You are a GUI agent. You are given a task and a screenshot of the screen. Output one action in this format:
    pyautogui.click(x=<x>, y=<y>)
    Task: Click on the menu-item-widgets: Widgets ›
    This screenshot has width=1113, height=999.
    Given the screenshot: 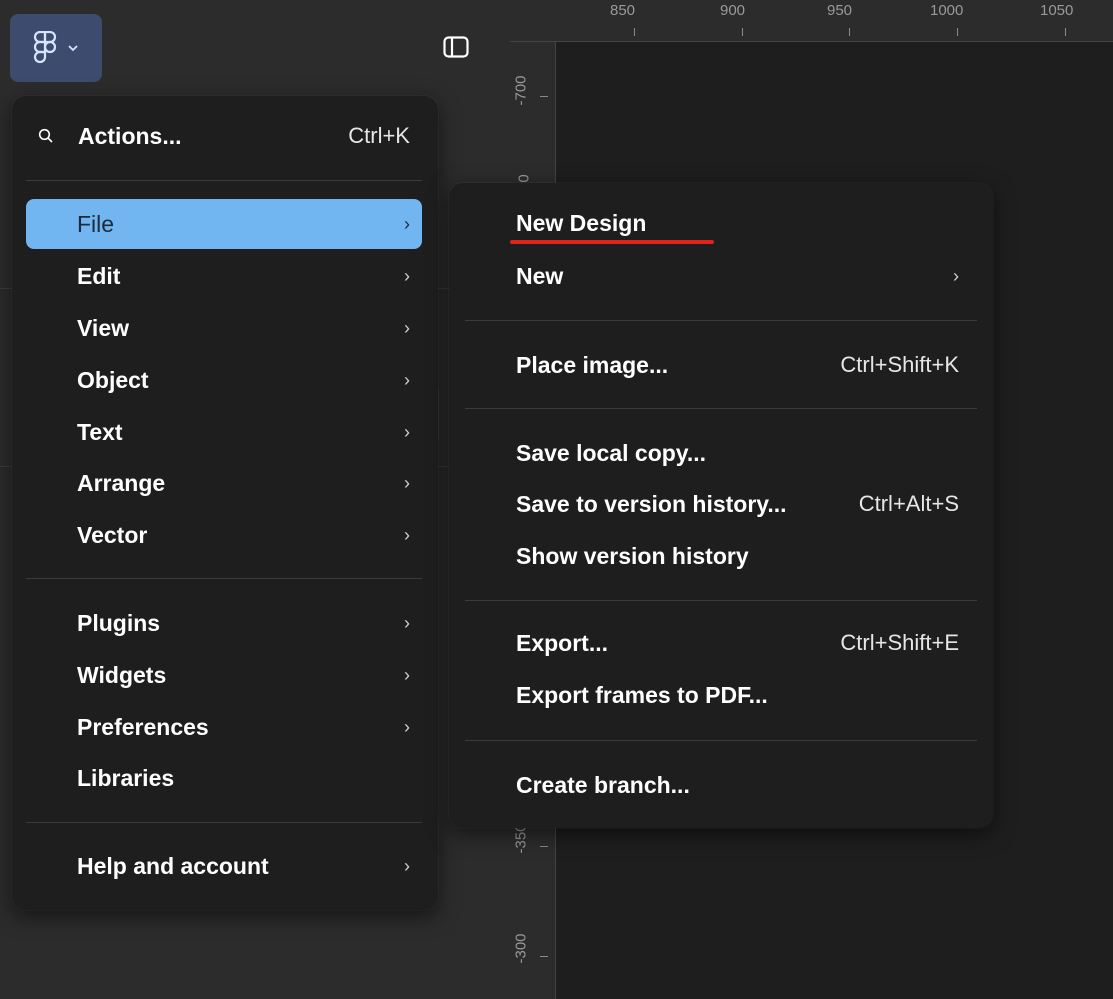 What is the action you would take?
    pyautogui.click(x=225, y=675)
    